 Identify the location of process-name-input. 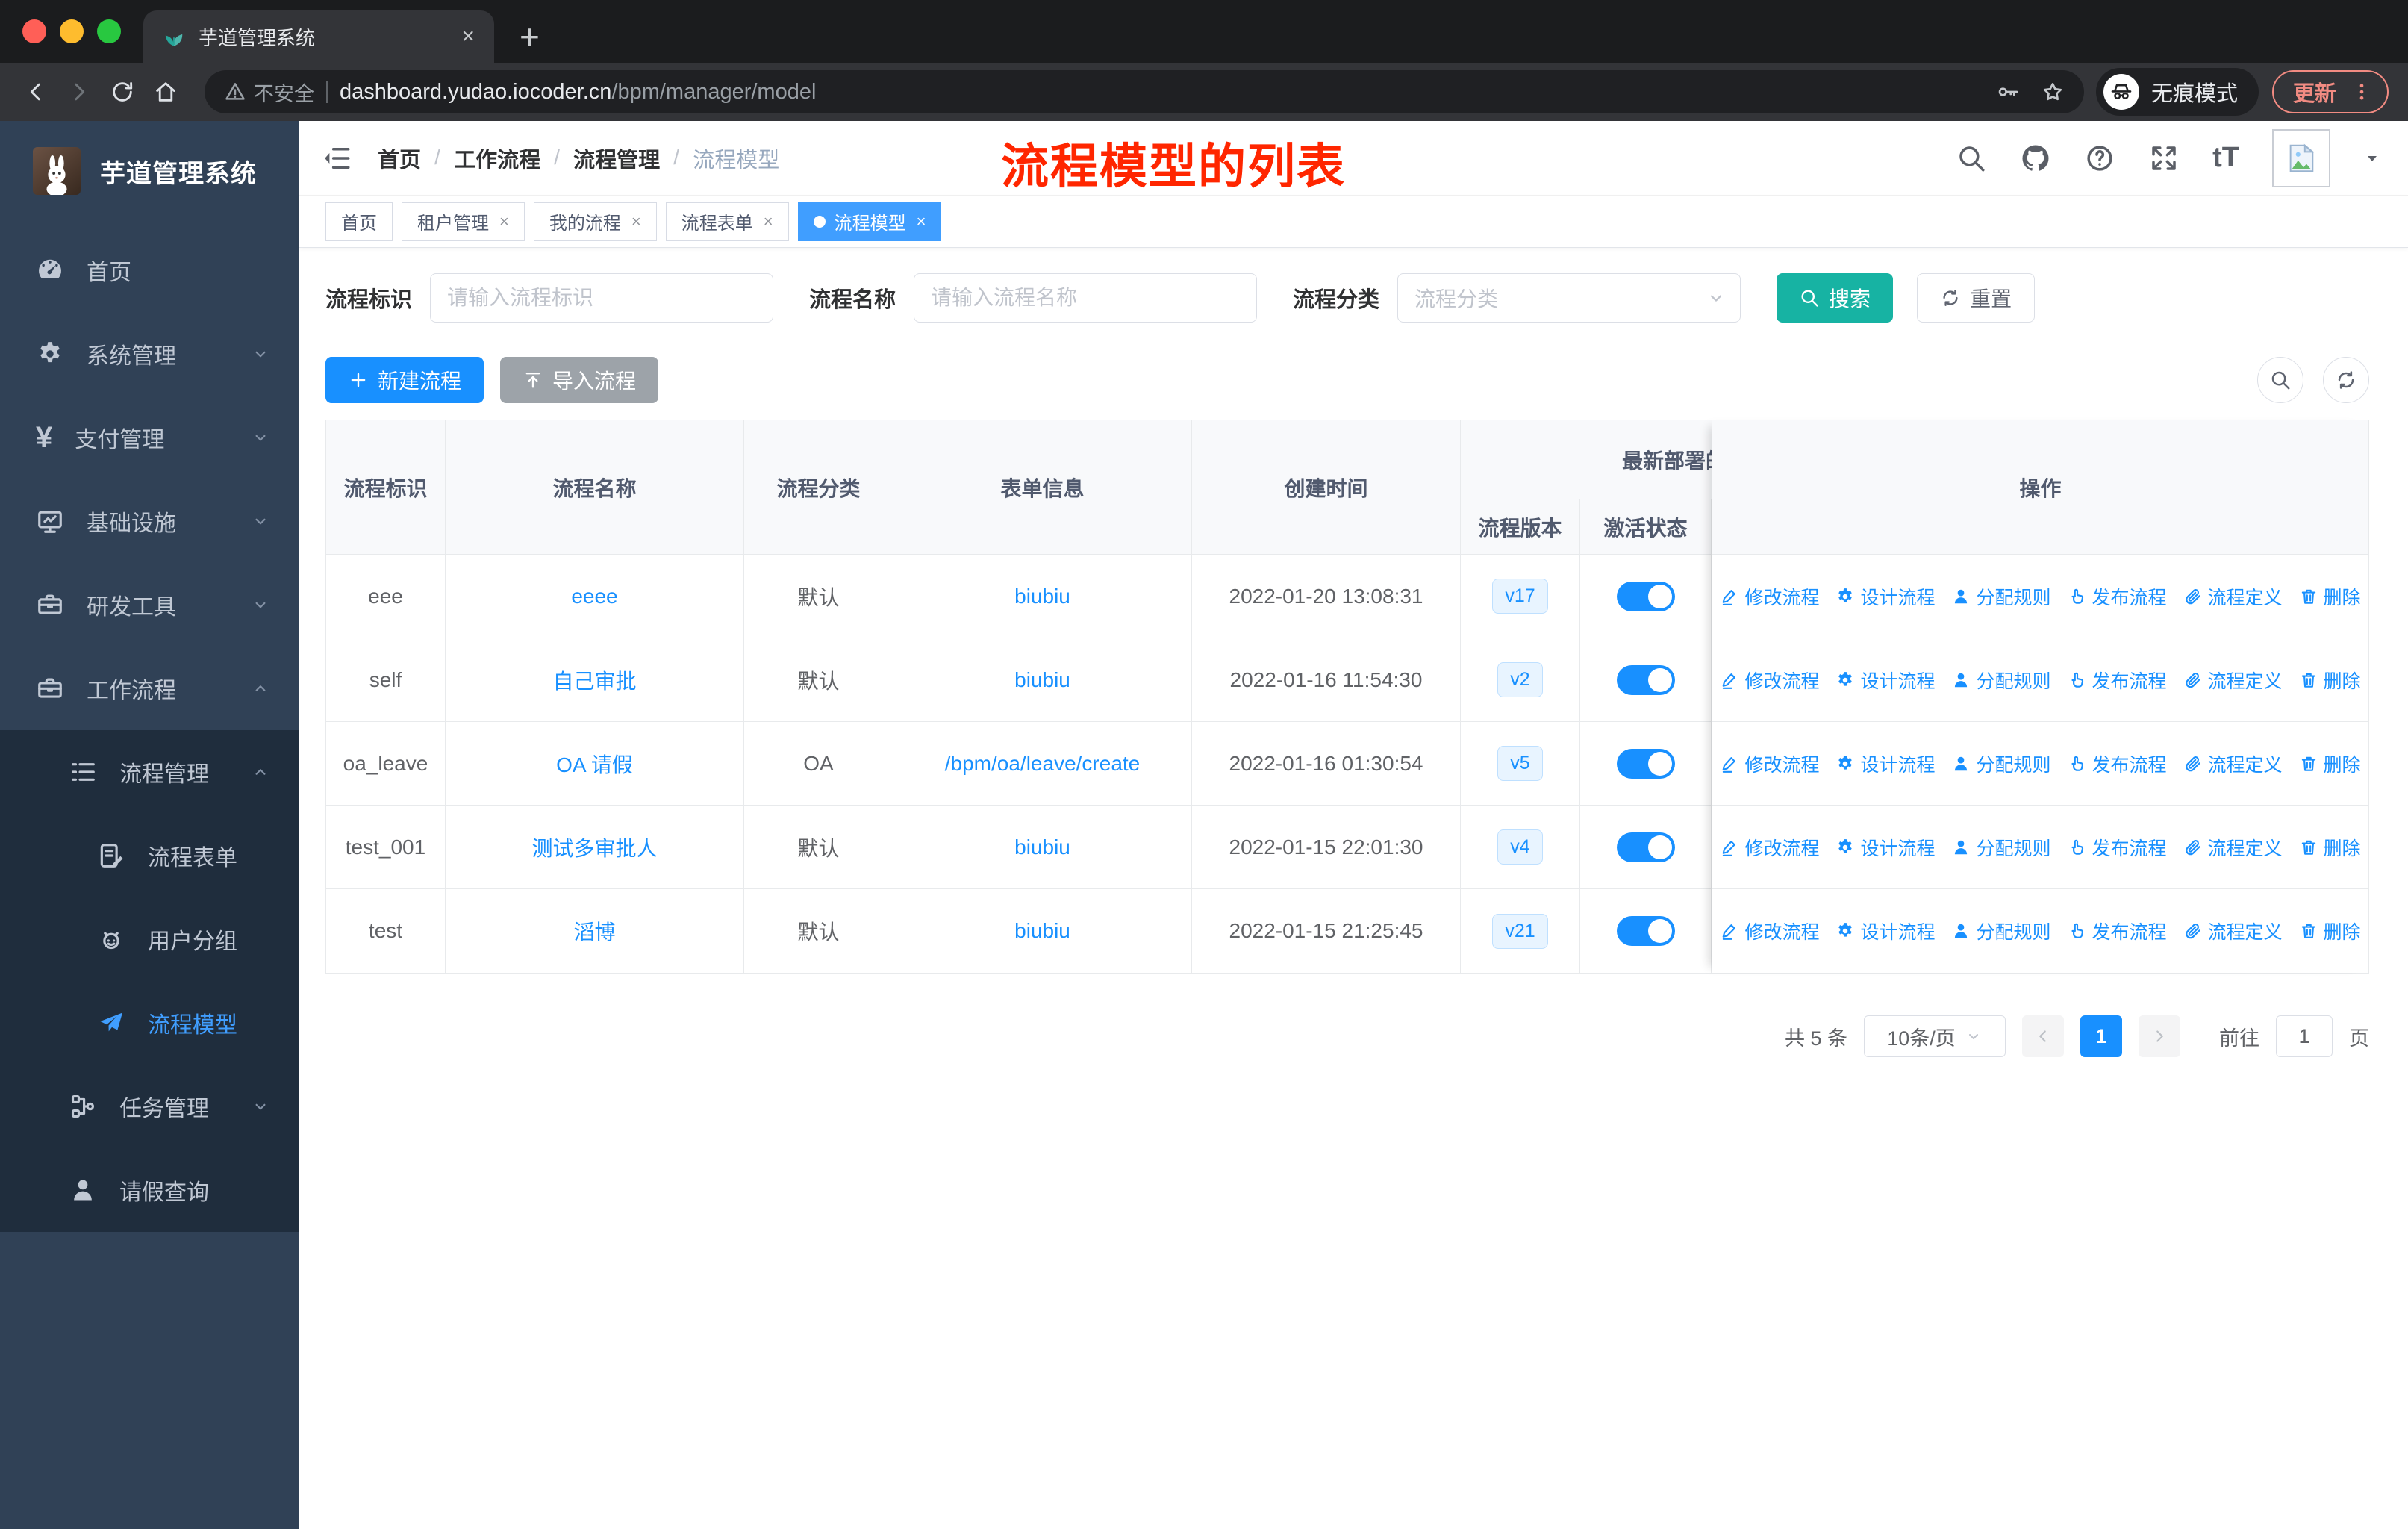
(1086, 298).